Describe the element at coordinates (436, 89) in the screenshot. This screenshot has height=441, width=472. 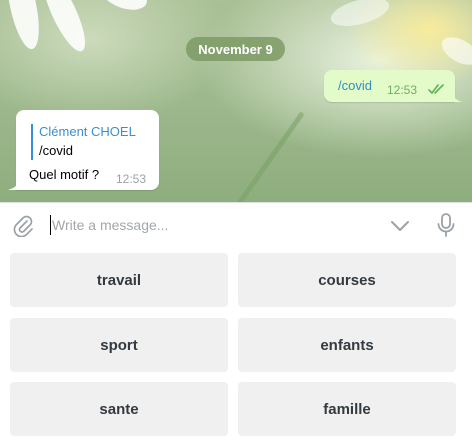
I see `double-check-icon` at that location.